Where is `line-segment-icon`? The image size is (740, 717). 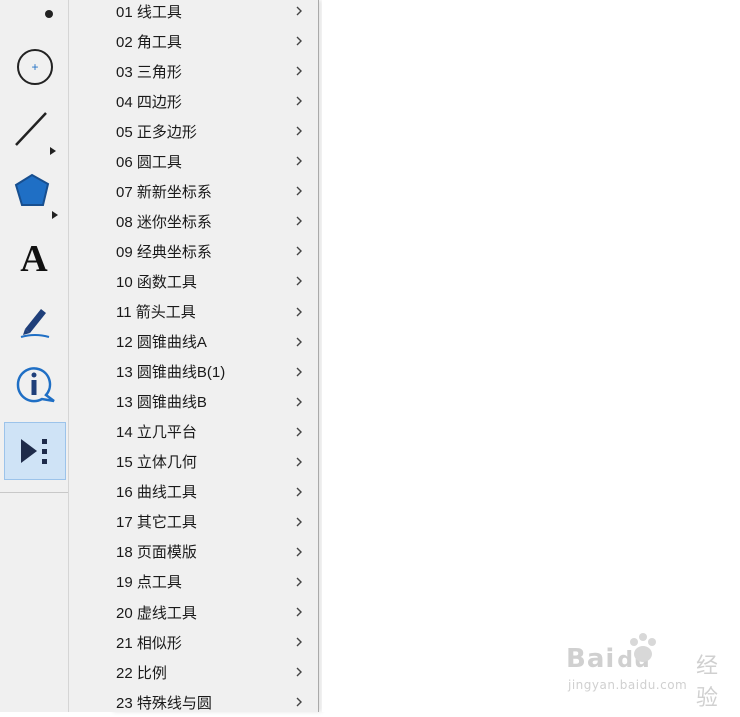 line-segment-icon is located at coordinates (35, 133).